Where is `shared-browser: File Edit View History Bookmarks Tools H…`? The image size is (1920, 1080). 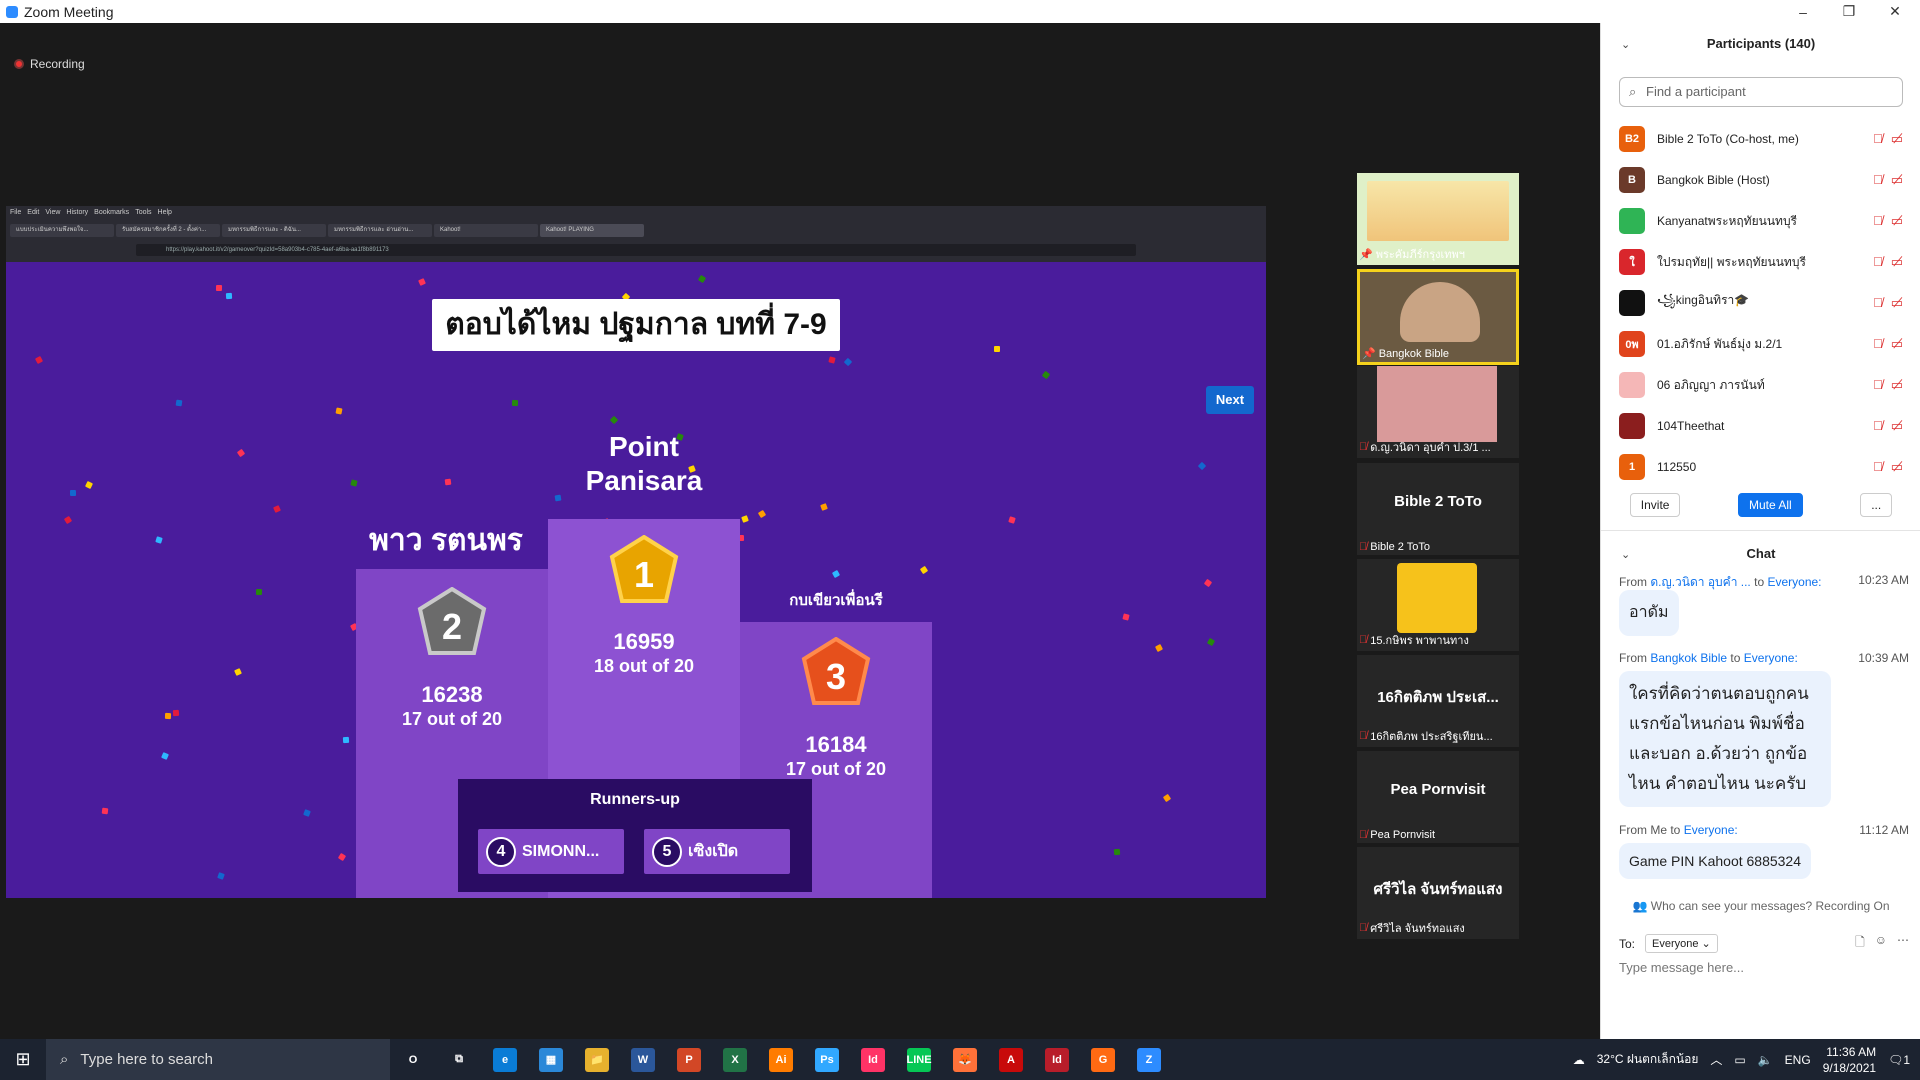 shared-browser: File Edit View History Bookmarks Tools H… is located at coordinates (636, 234).